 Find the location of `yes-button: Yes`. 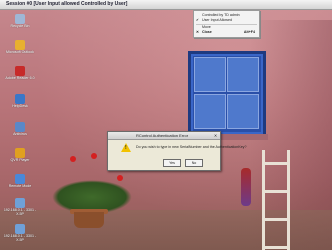

yes-button: Yes is located at coordinates (172, 163).